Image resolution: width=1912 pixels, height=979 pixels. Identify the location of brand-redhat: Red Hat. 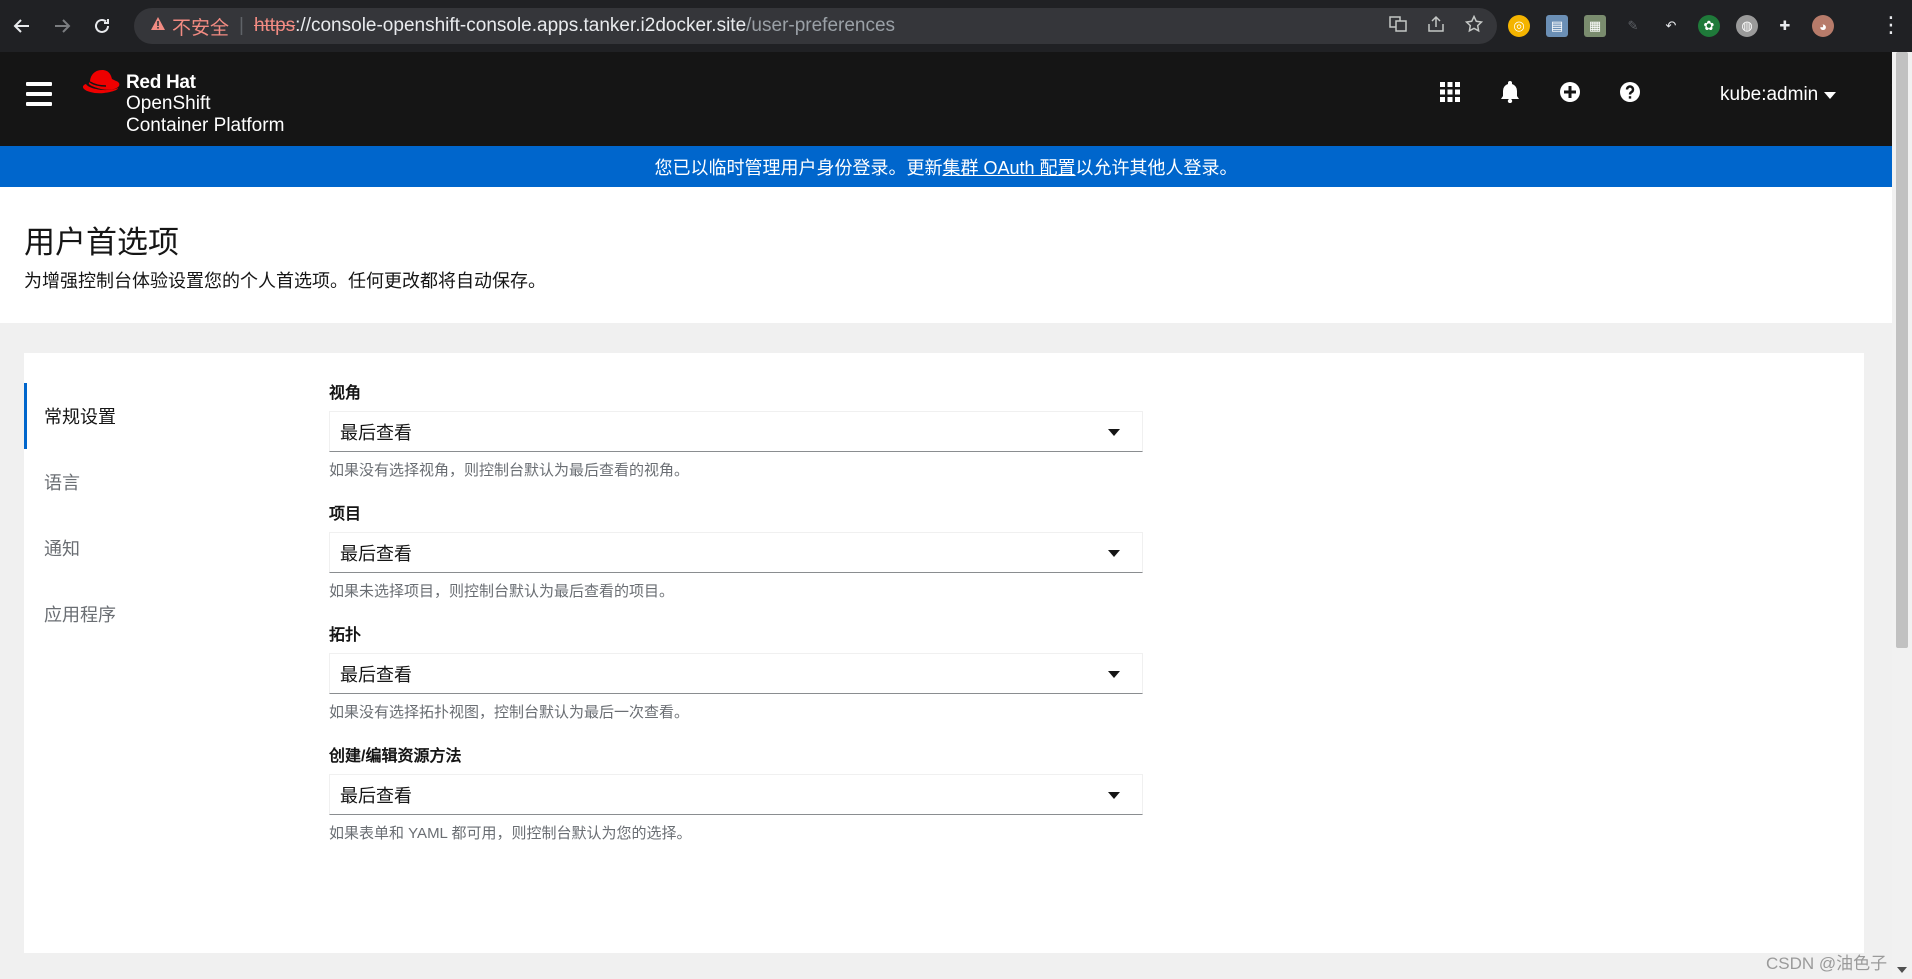
(161, 82).